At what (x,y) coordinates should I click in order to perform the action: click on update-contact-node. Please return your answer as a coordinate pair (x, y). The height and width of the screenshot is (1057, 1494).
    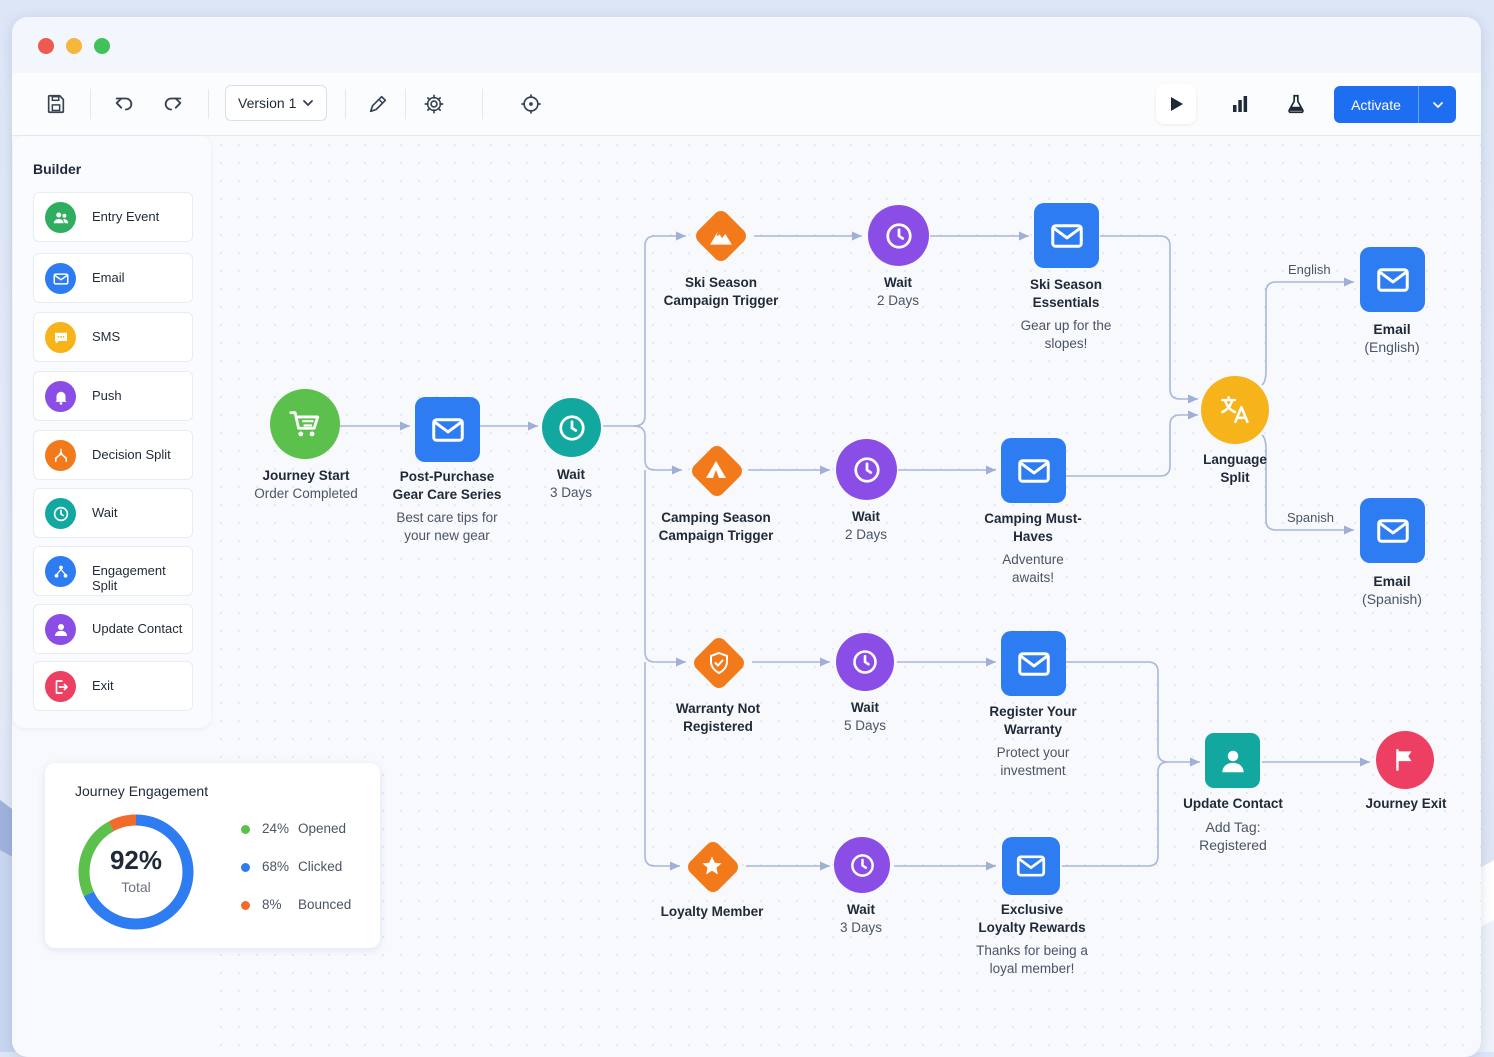
    Looking at the image, I should click on (1232, 760).